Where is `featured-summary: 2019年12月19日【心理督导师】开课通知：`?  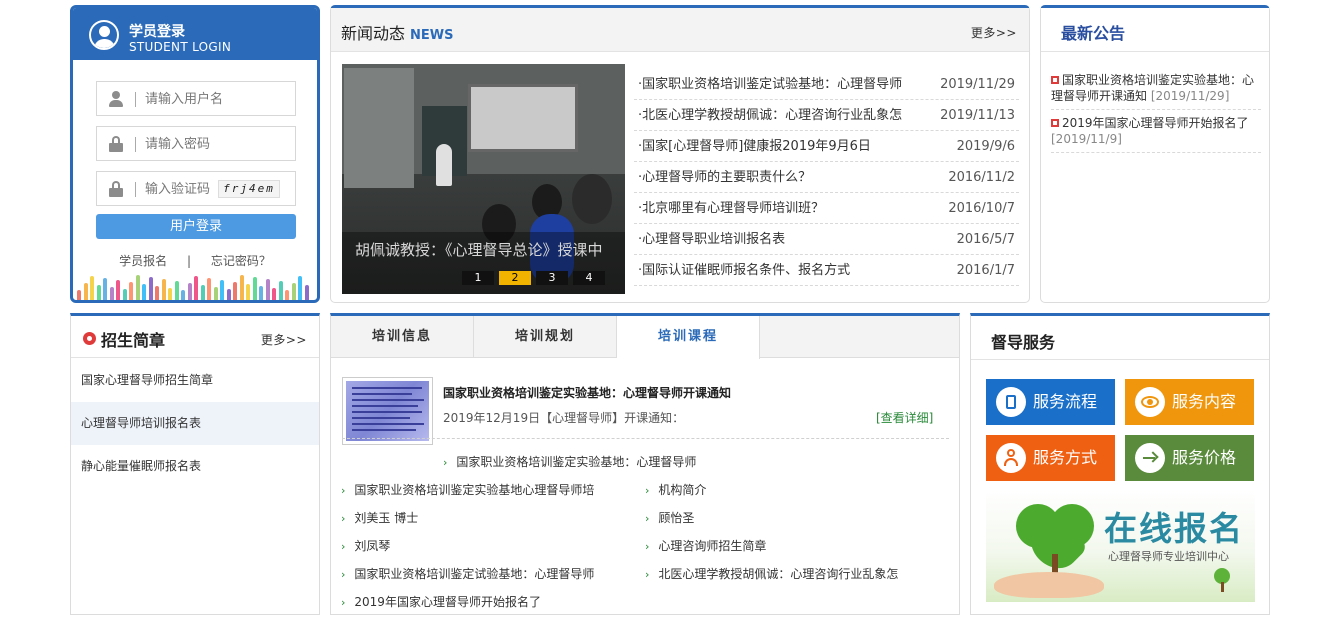 featured-summary: 2019年12月19日【心理督导师】开课通知： is located at coordinates (564, 418).